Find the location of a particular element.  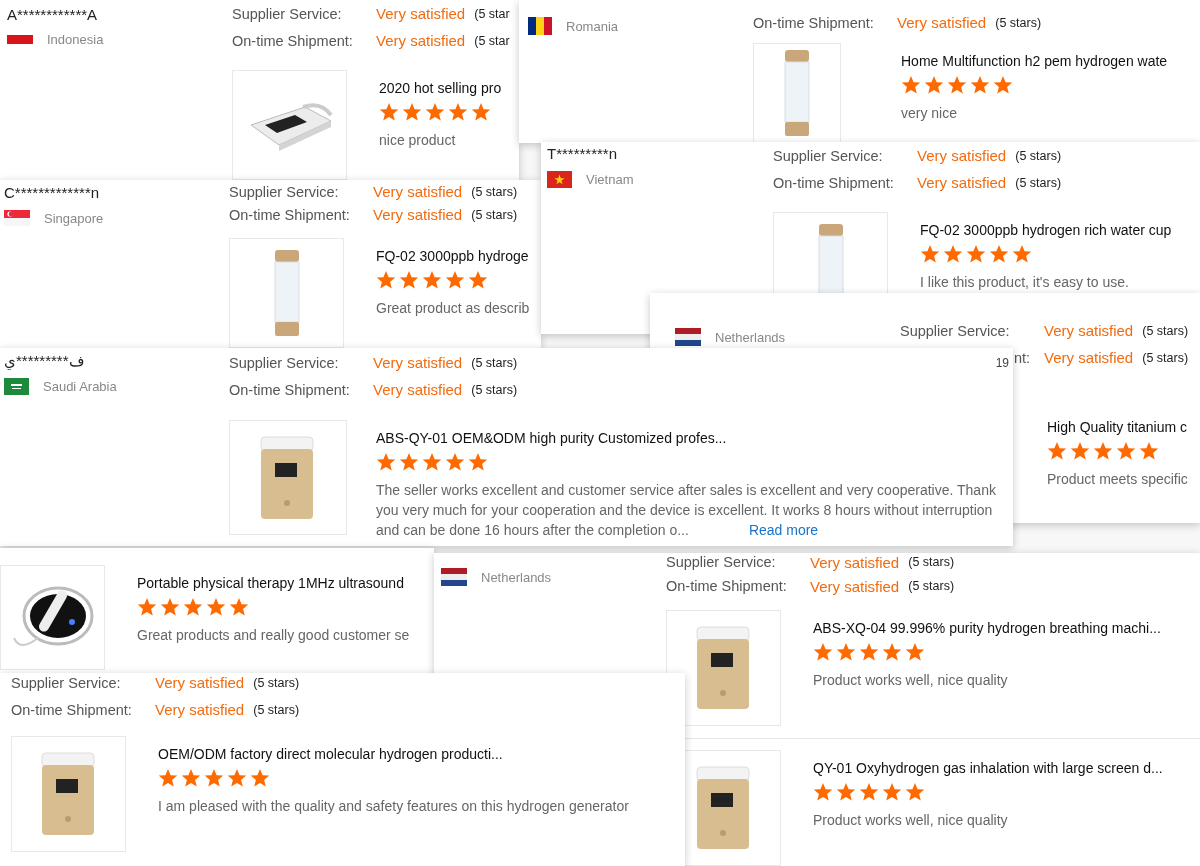

review-comment: Product meets specific is located at coordinates (1117, 479).